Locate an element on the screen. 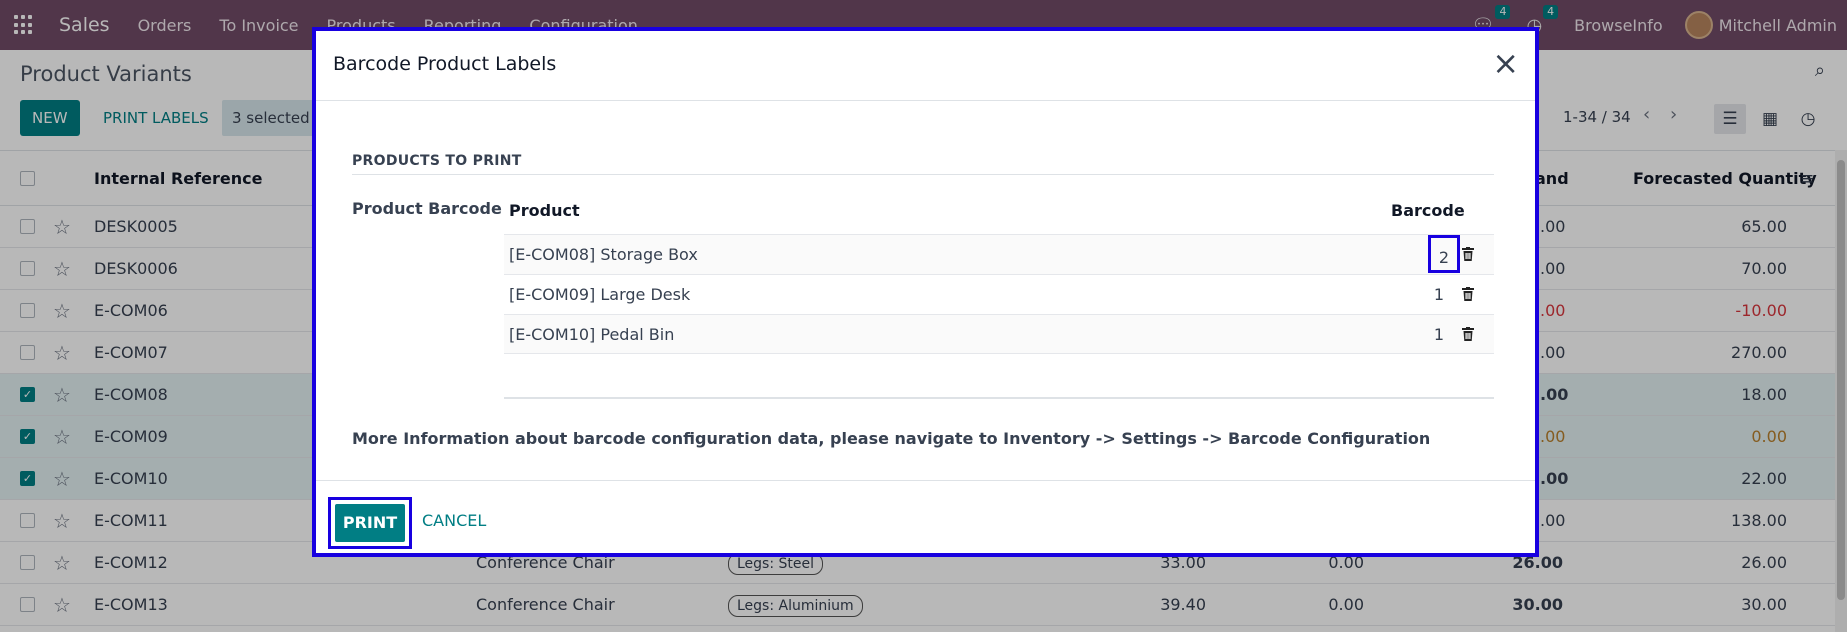  line-product: [E-COM10] Pedal Bin is located at coordinates (591, 335).